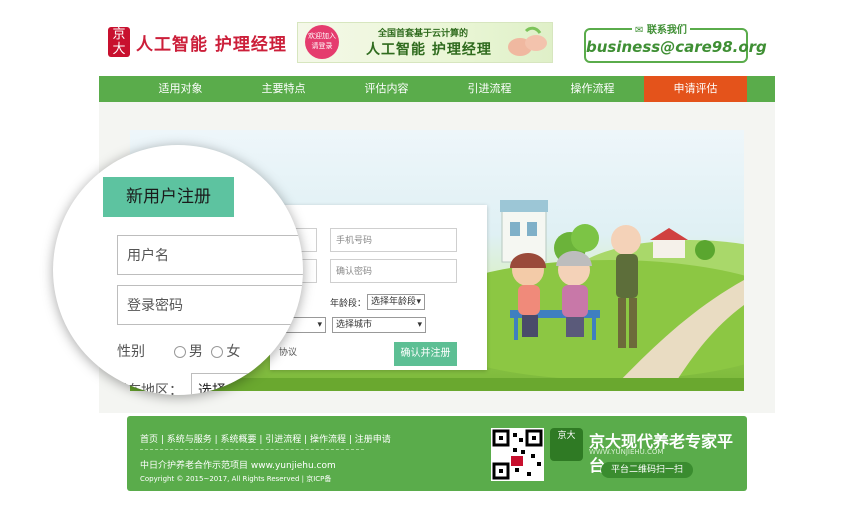  I want to click on female-radio, so click(217, 352).